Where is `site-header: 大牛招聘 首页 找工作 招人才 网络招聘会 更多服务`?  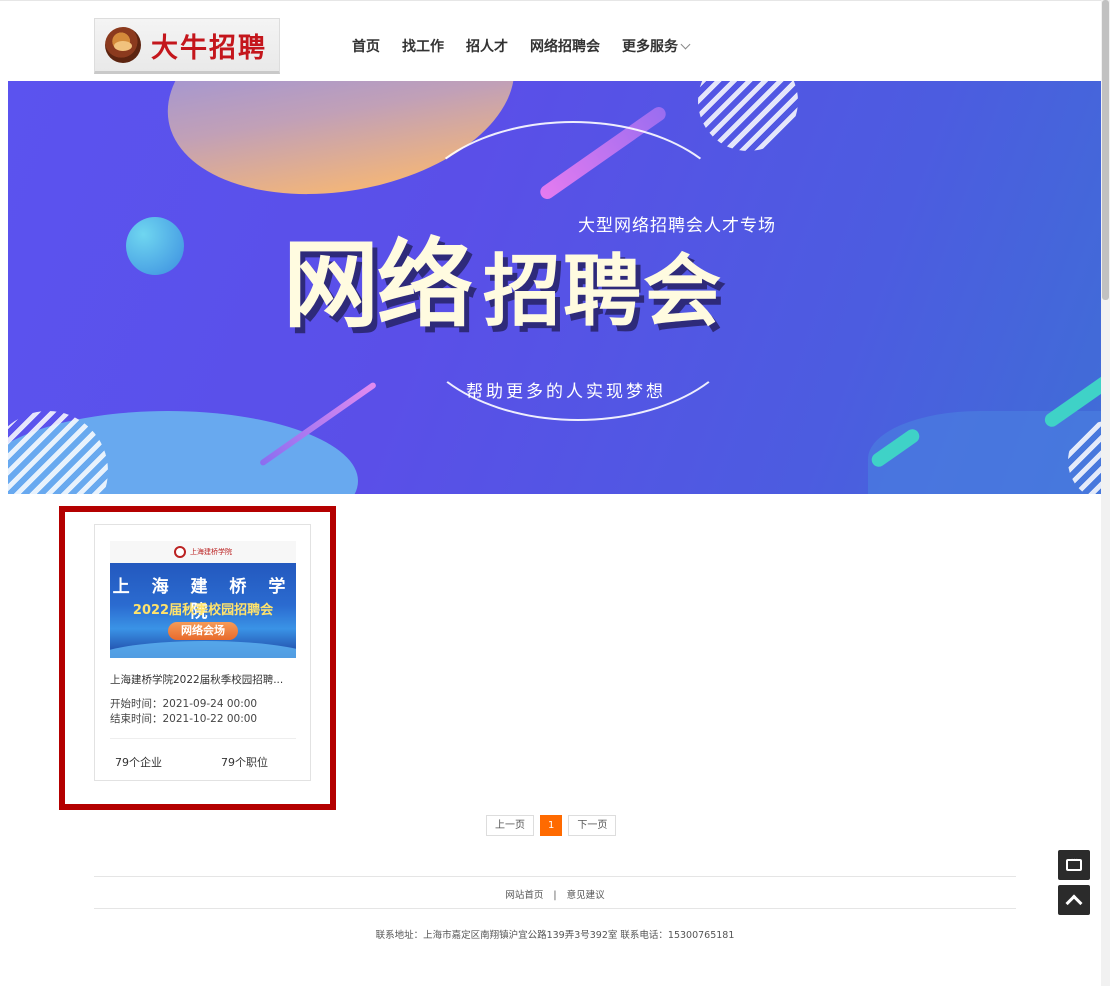
site-header: 大牛招聘 首页 找工作 招人才 网络招聘会 更多服务 is located at coordinates (555, 40).